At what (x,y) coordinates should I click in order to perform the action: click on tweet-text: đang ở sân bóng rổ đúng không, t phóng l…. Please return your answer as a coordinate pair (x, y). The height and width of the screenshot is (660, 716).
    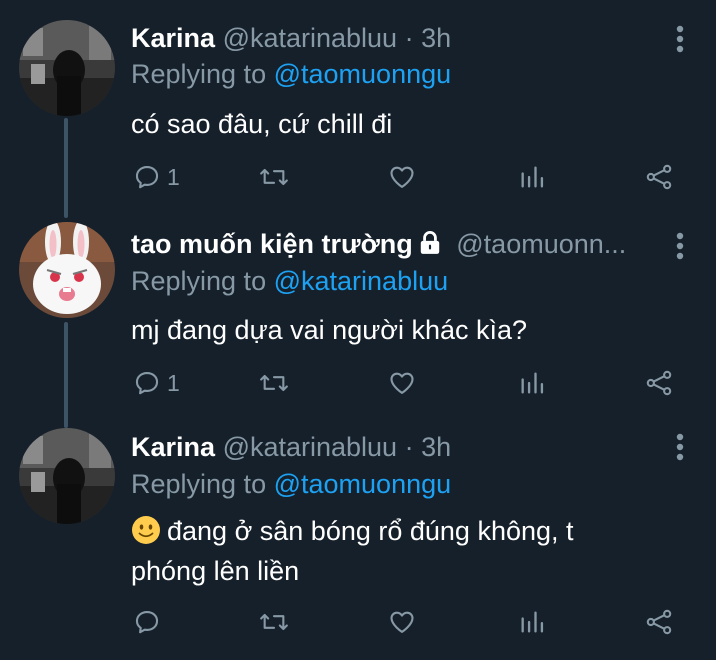
    Looking at the image, I should click on (401, 551).